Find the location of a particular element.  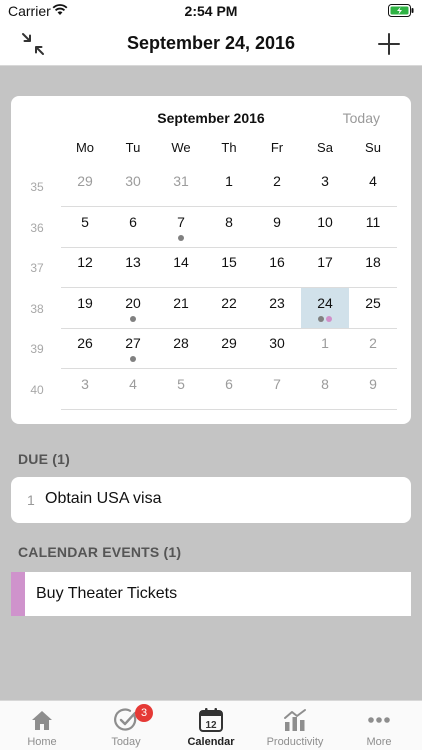

tab-home: Home is located at coordinates (42, 725).